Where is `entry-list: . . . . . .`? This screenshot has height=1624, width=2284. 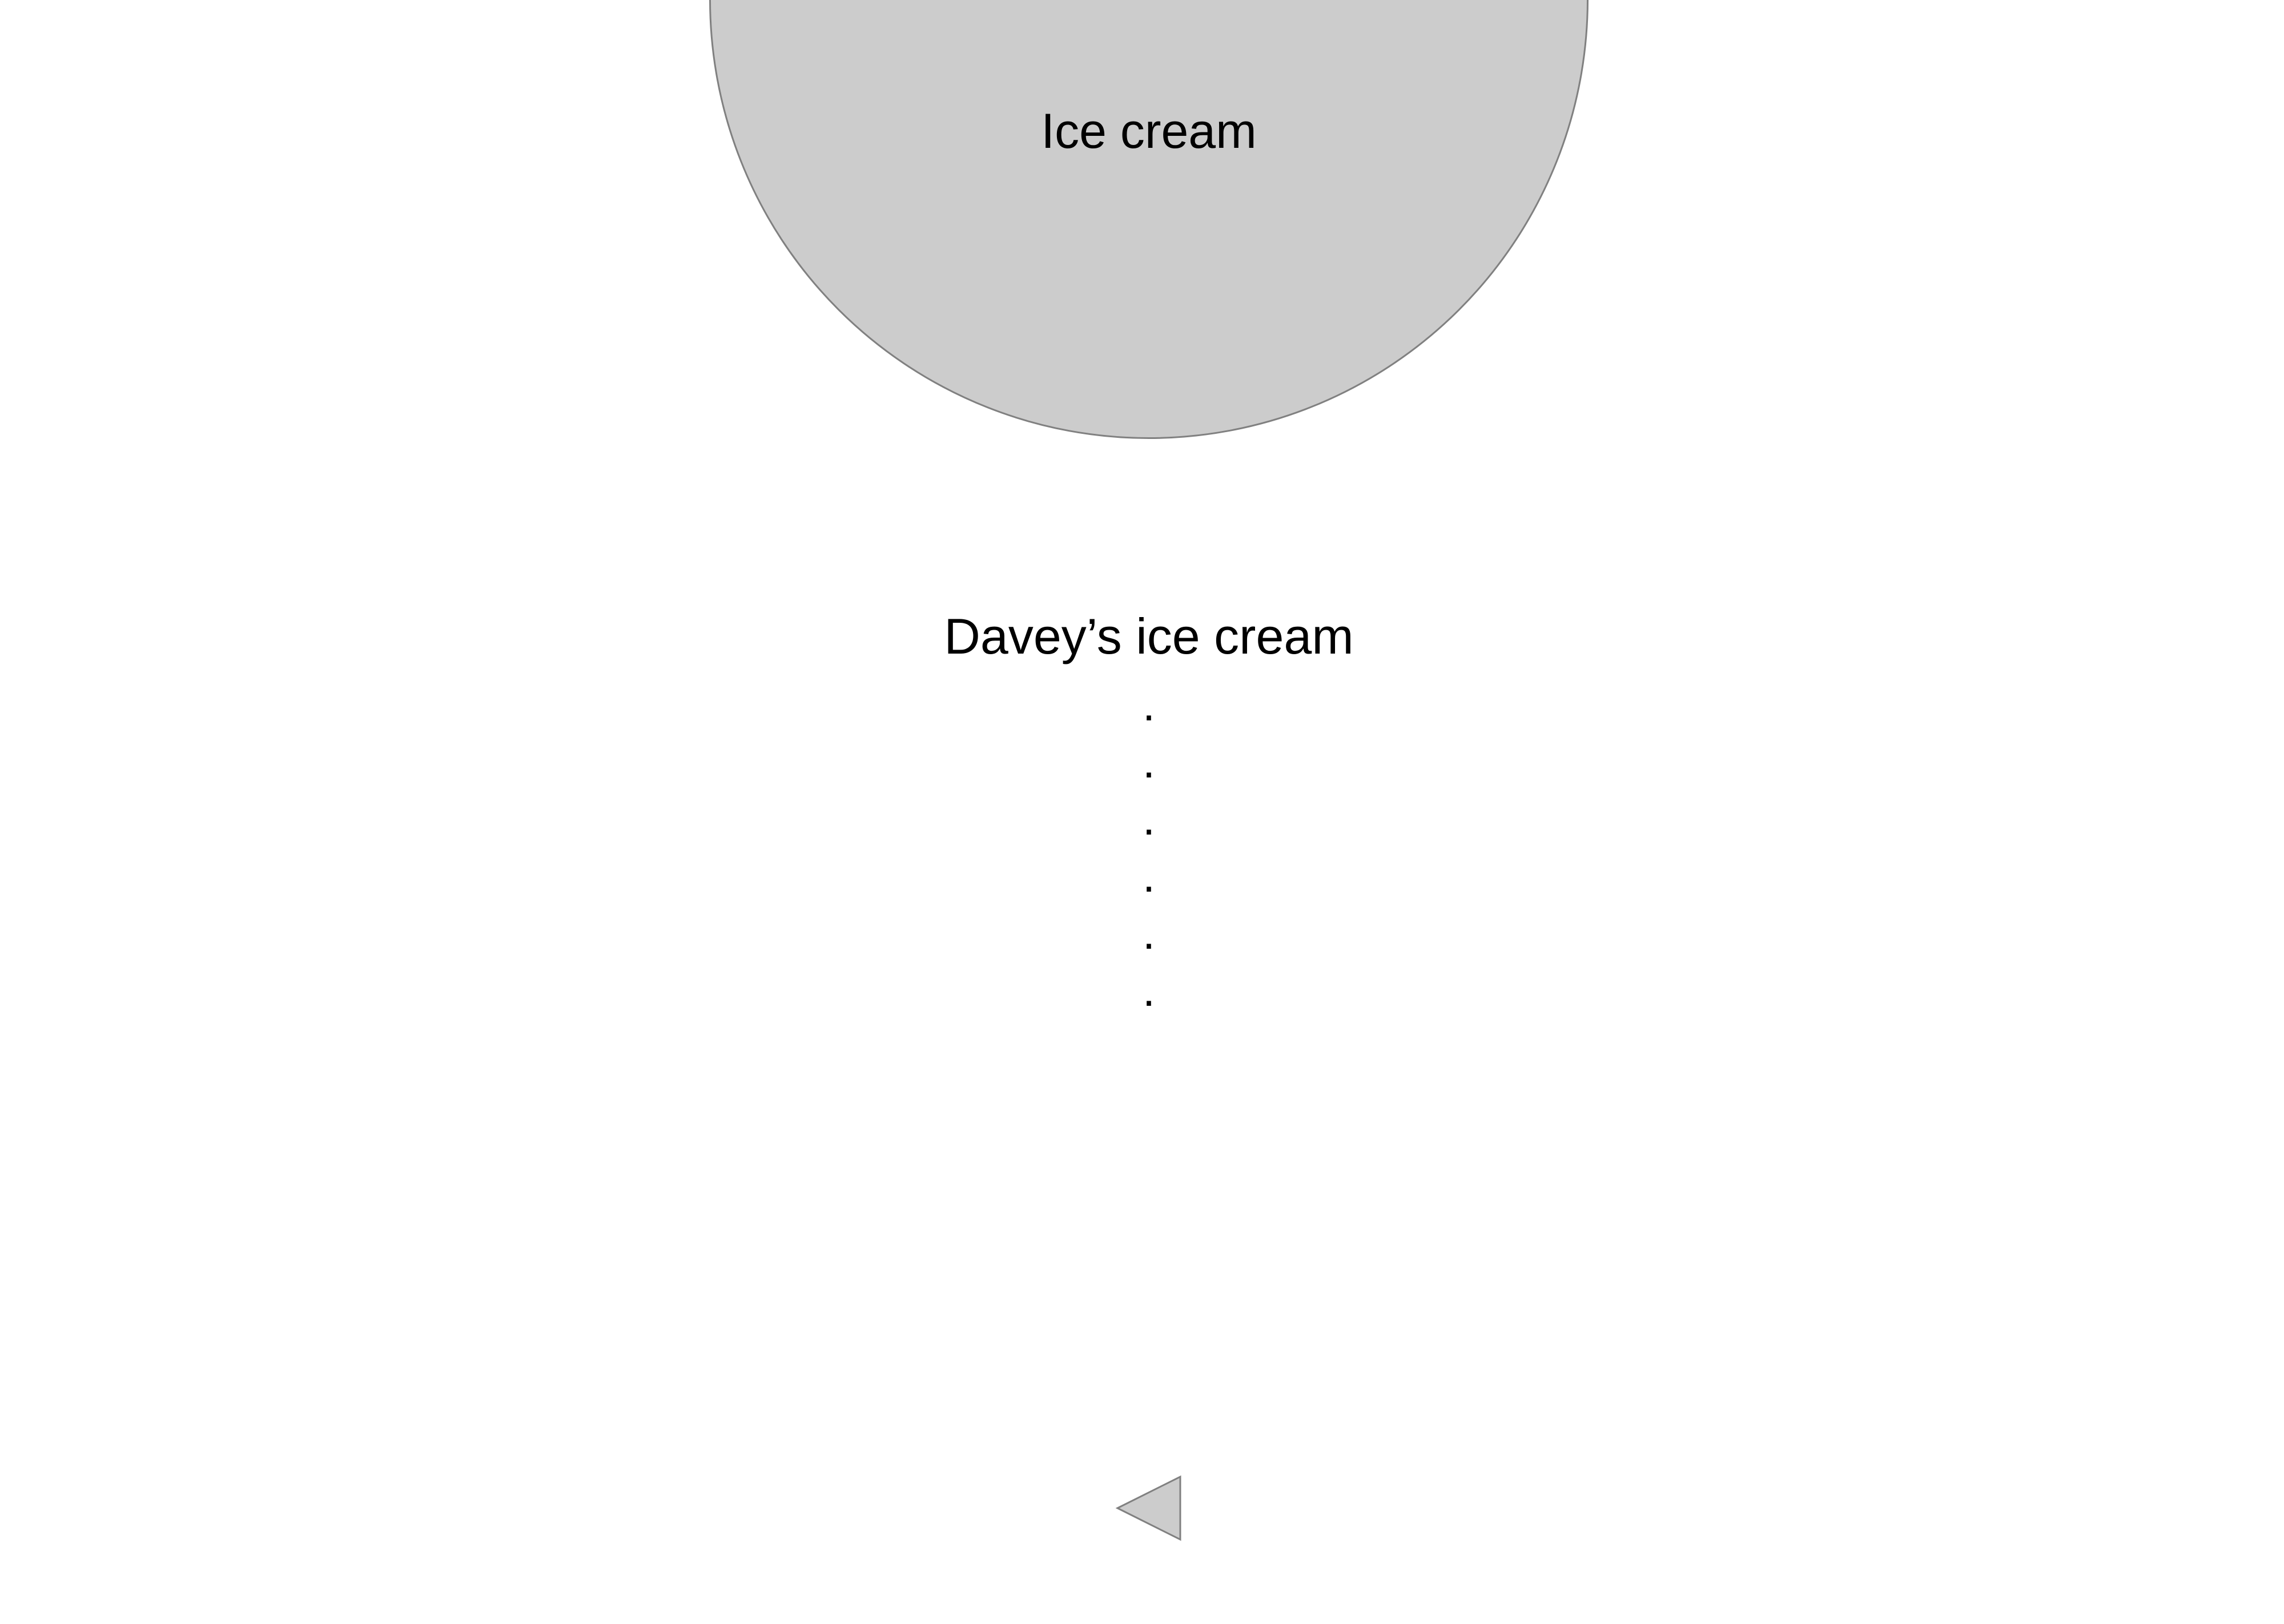 entry-list: . . . . . . is located at coordinates (1149, 847).